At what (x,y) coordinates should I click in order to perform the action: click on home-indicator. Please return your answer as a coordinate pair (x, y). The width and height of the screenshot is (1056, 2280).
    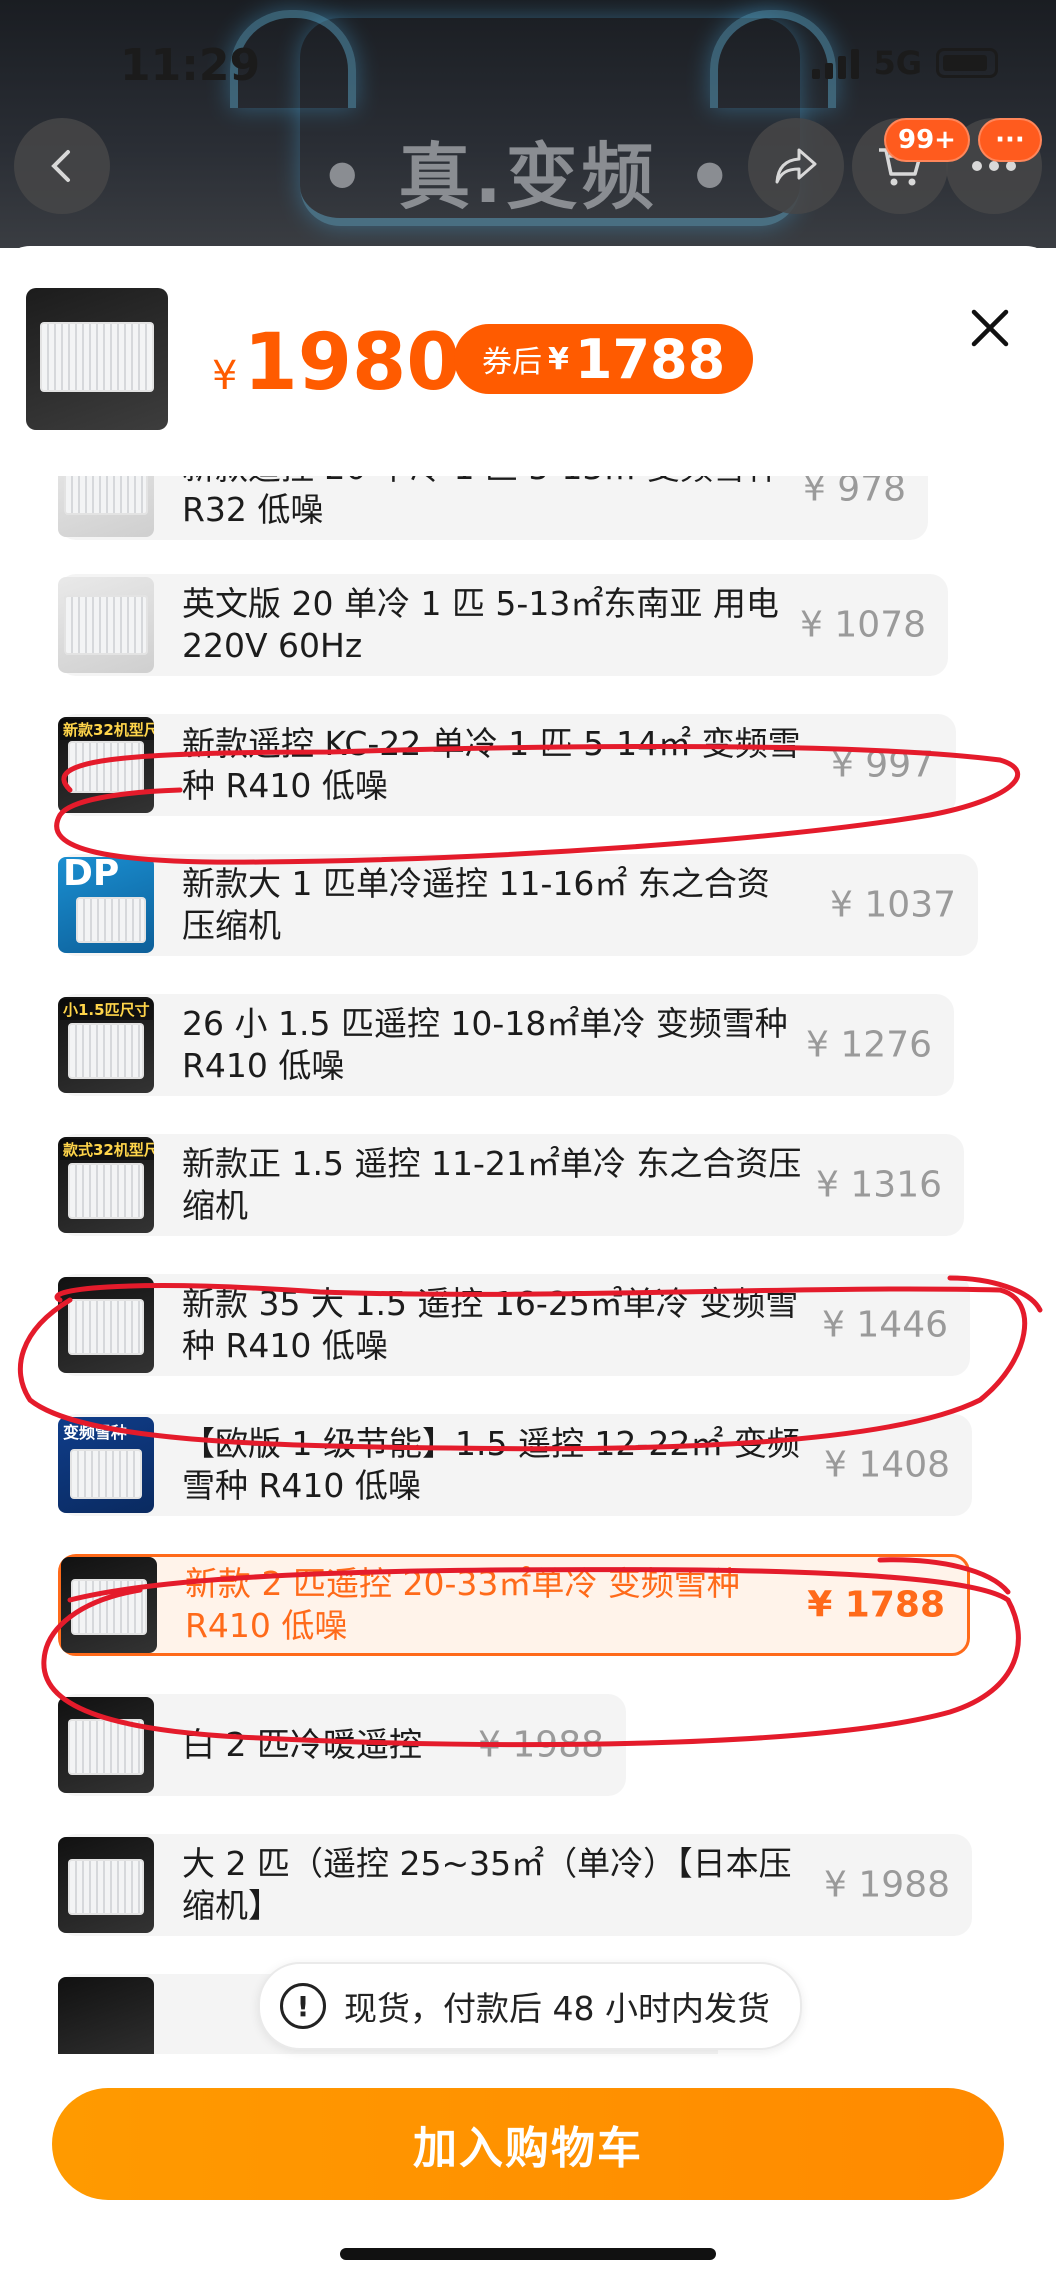
    Looking at the image, I should click on (528, 2254).